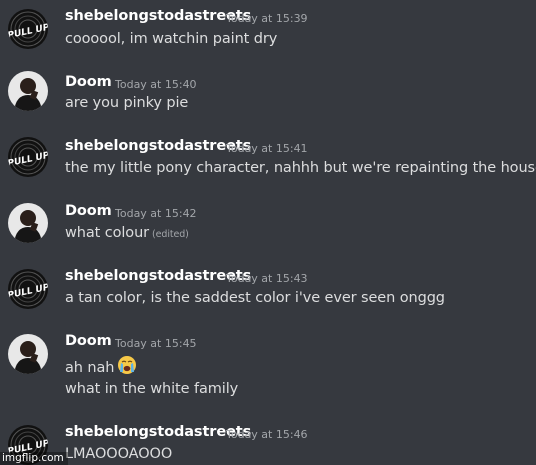 This screenshot has width=536, height=465. Describe the element at coordinates (127, 103) in the screenshot. I see `message-text: are you pinky pie` at that location.